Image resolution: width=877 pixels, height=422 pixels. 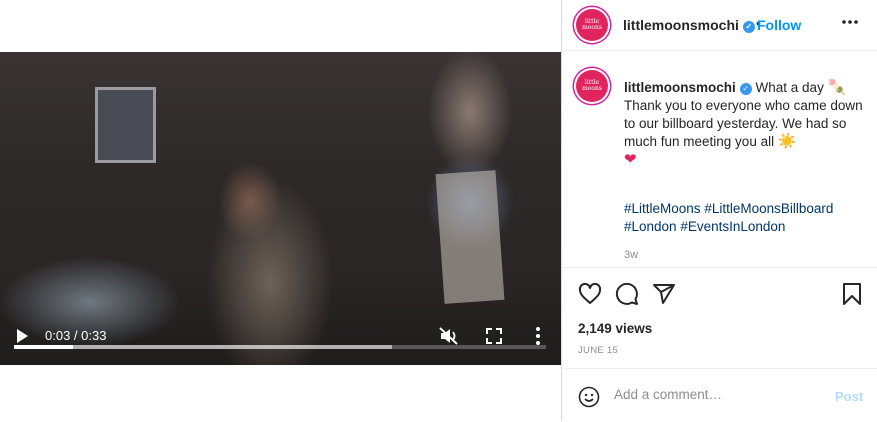 What do you see at coordinates (470, 237) in the screenshot?
I see `video-frame-poster` at bounding box center [470, 237].